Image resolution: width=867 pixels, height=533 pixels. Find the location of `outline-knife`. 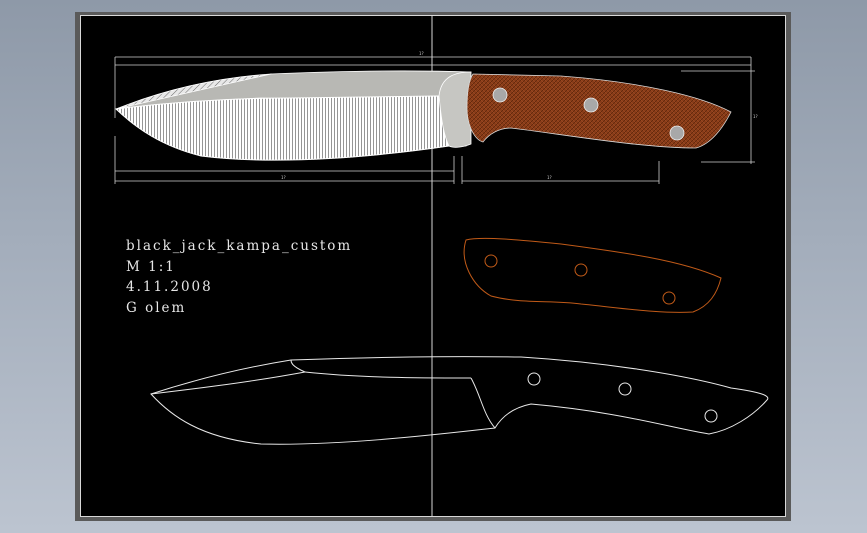

outline-knife is located at coordinates (459, 400).